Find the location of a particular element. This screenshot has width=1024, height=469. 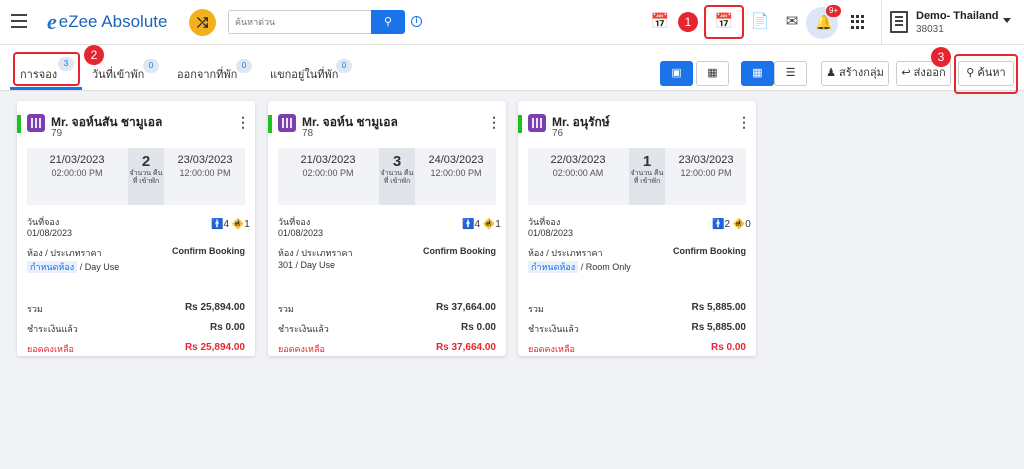

calendar-view-button: ▣ is located at coordinates (676, 73).